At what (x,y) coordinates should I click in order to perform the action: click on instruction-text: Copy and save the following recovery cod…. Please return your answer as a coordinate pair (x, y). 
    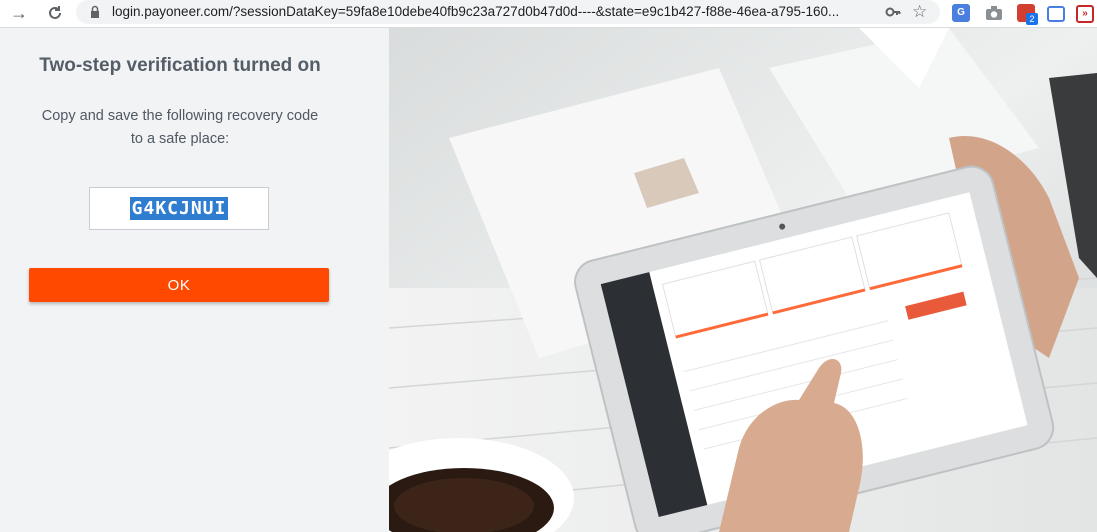
    Looking at the image, I should click on (180, 128).